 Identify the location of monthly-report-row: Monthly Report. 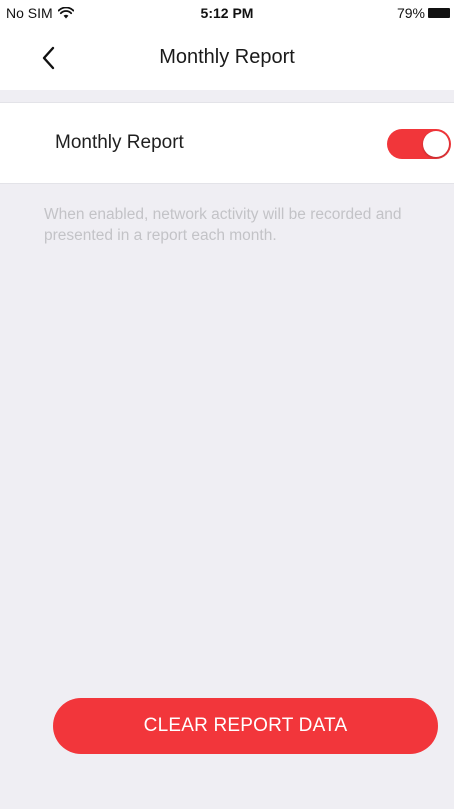
(227, 143).